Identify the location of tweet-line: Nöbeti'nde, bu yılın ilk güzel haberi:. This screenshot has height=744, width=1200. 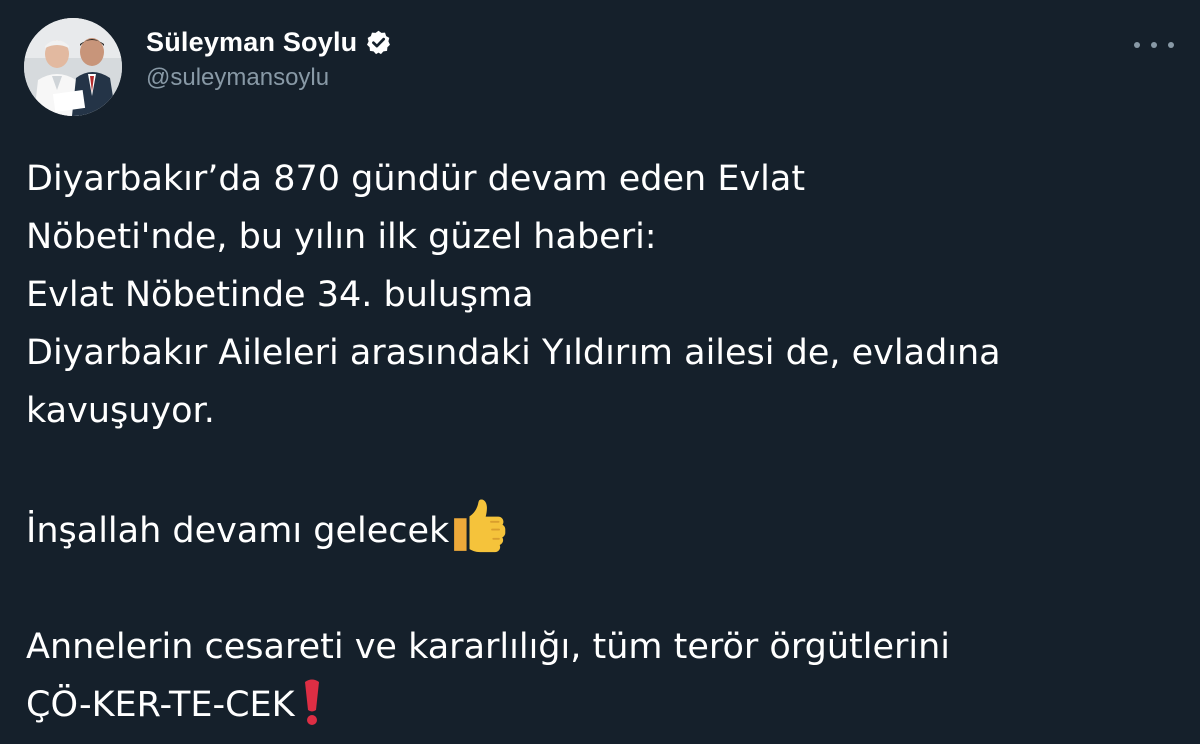
(341, 237).